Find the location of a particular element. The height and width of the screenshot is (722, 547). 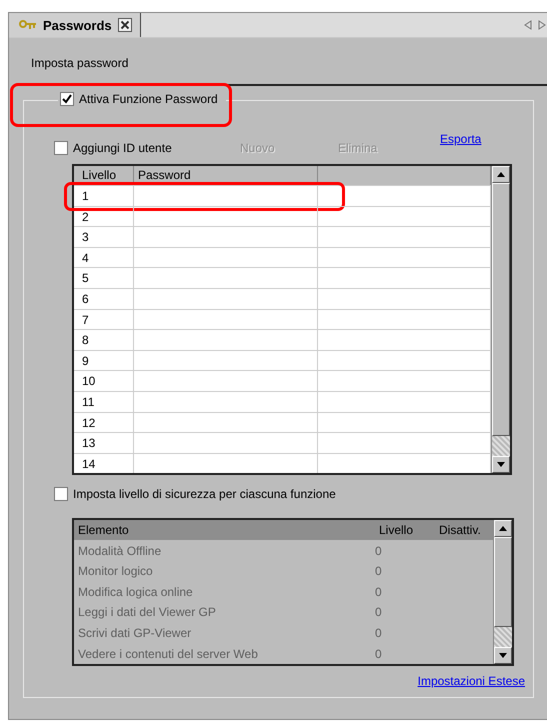

table-cell: 11 is located at coordinates (104, 402).